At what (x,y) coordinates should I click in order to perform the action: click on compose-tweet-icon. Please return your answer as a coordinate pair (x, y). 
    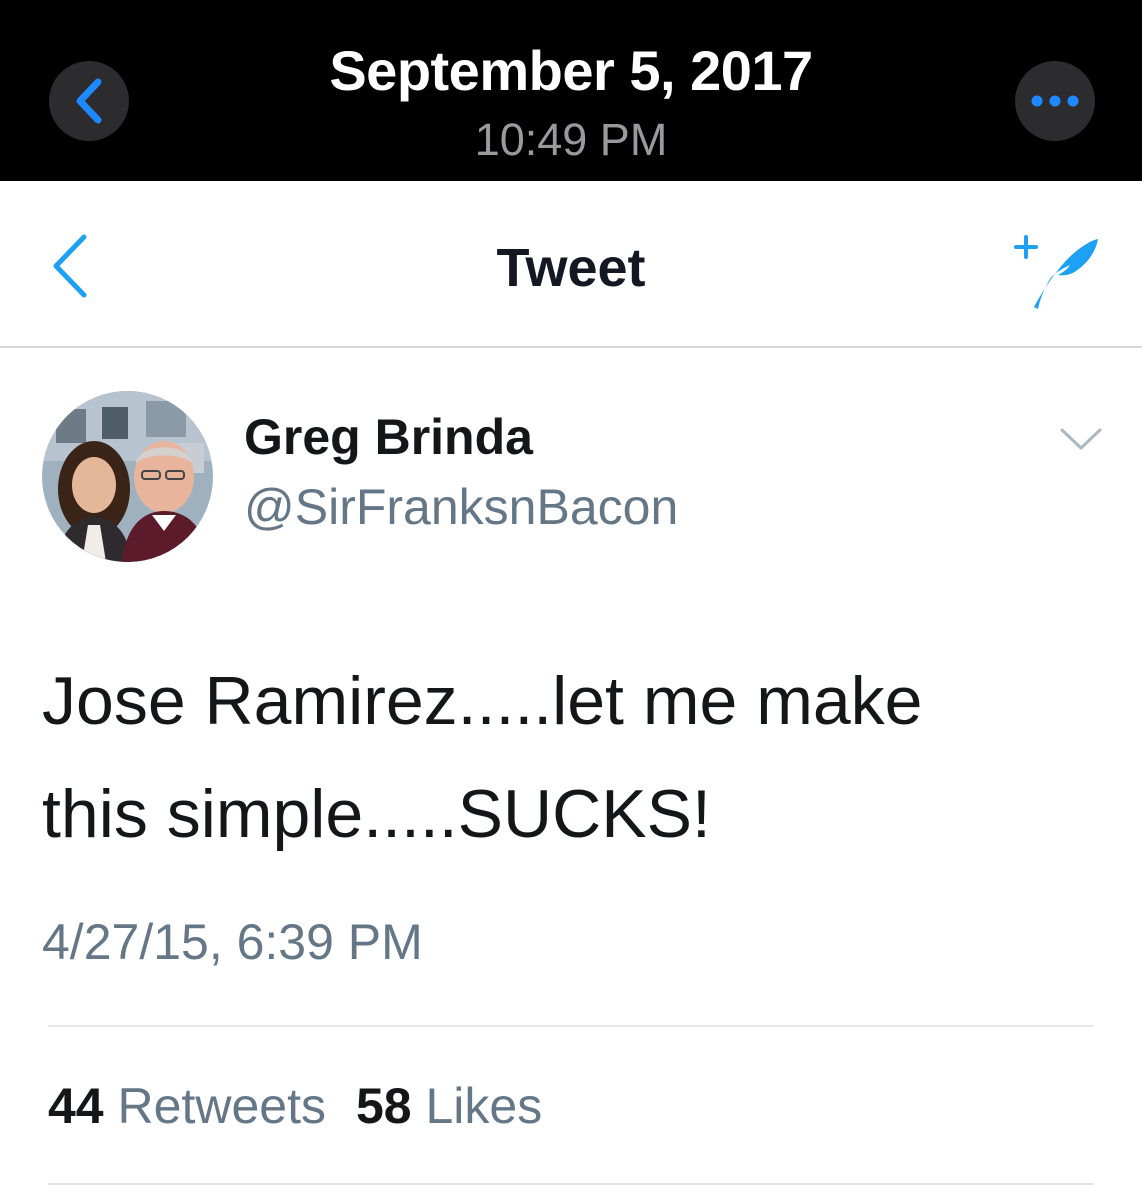
    Looking at the image, I should click on (1056, 270).